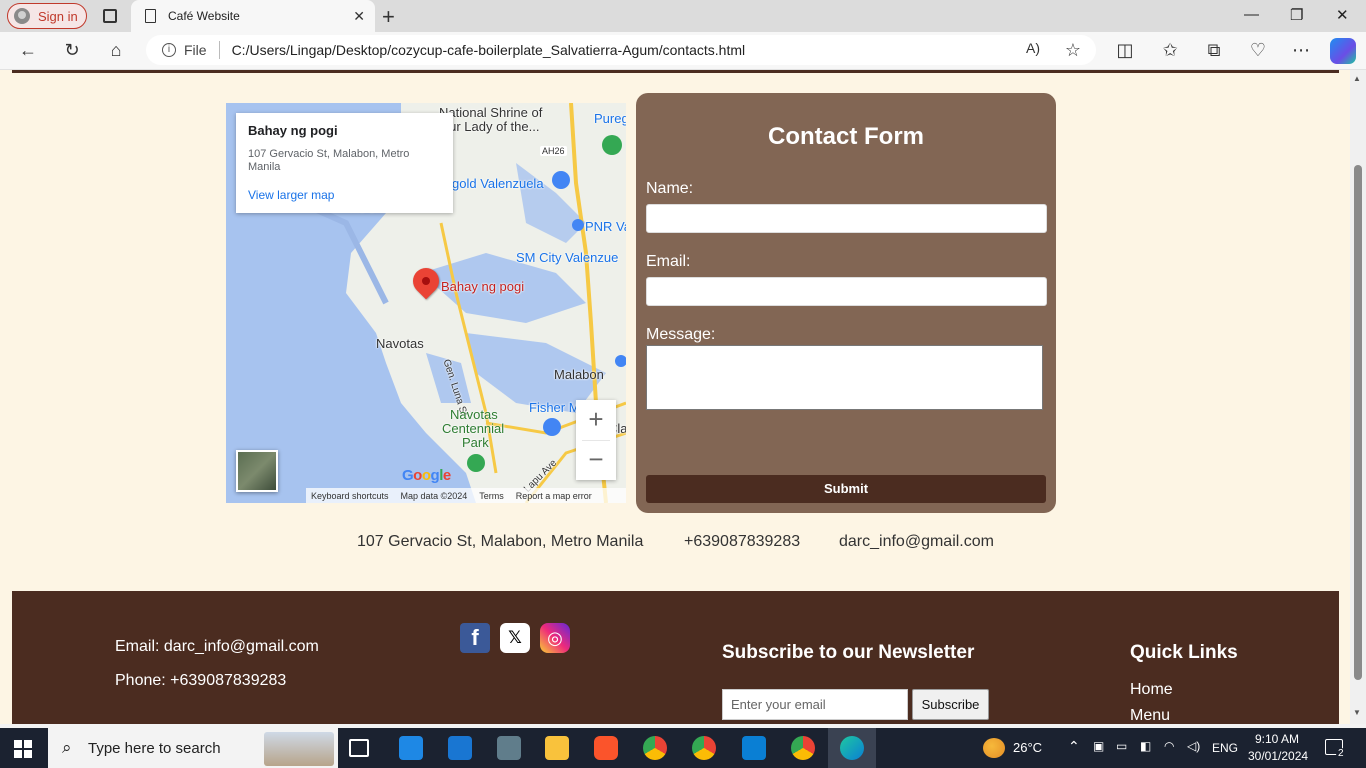  What do you see at coordinates (815, 704) in the screenshot?
I see `newsletter-email-input: Enter your email` at bounding box center [815, 704].